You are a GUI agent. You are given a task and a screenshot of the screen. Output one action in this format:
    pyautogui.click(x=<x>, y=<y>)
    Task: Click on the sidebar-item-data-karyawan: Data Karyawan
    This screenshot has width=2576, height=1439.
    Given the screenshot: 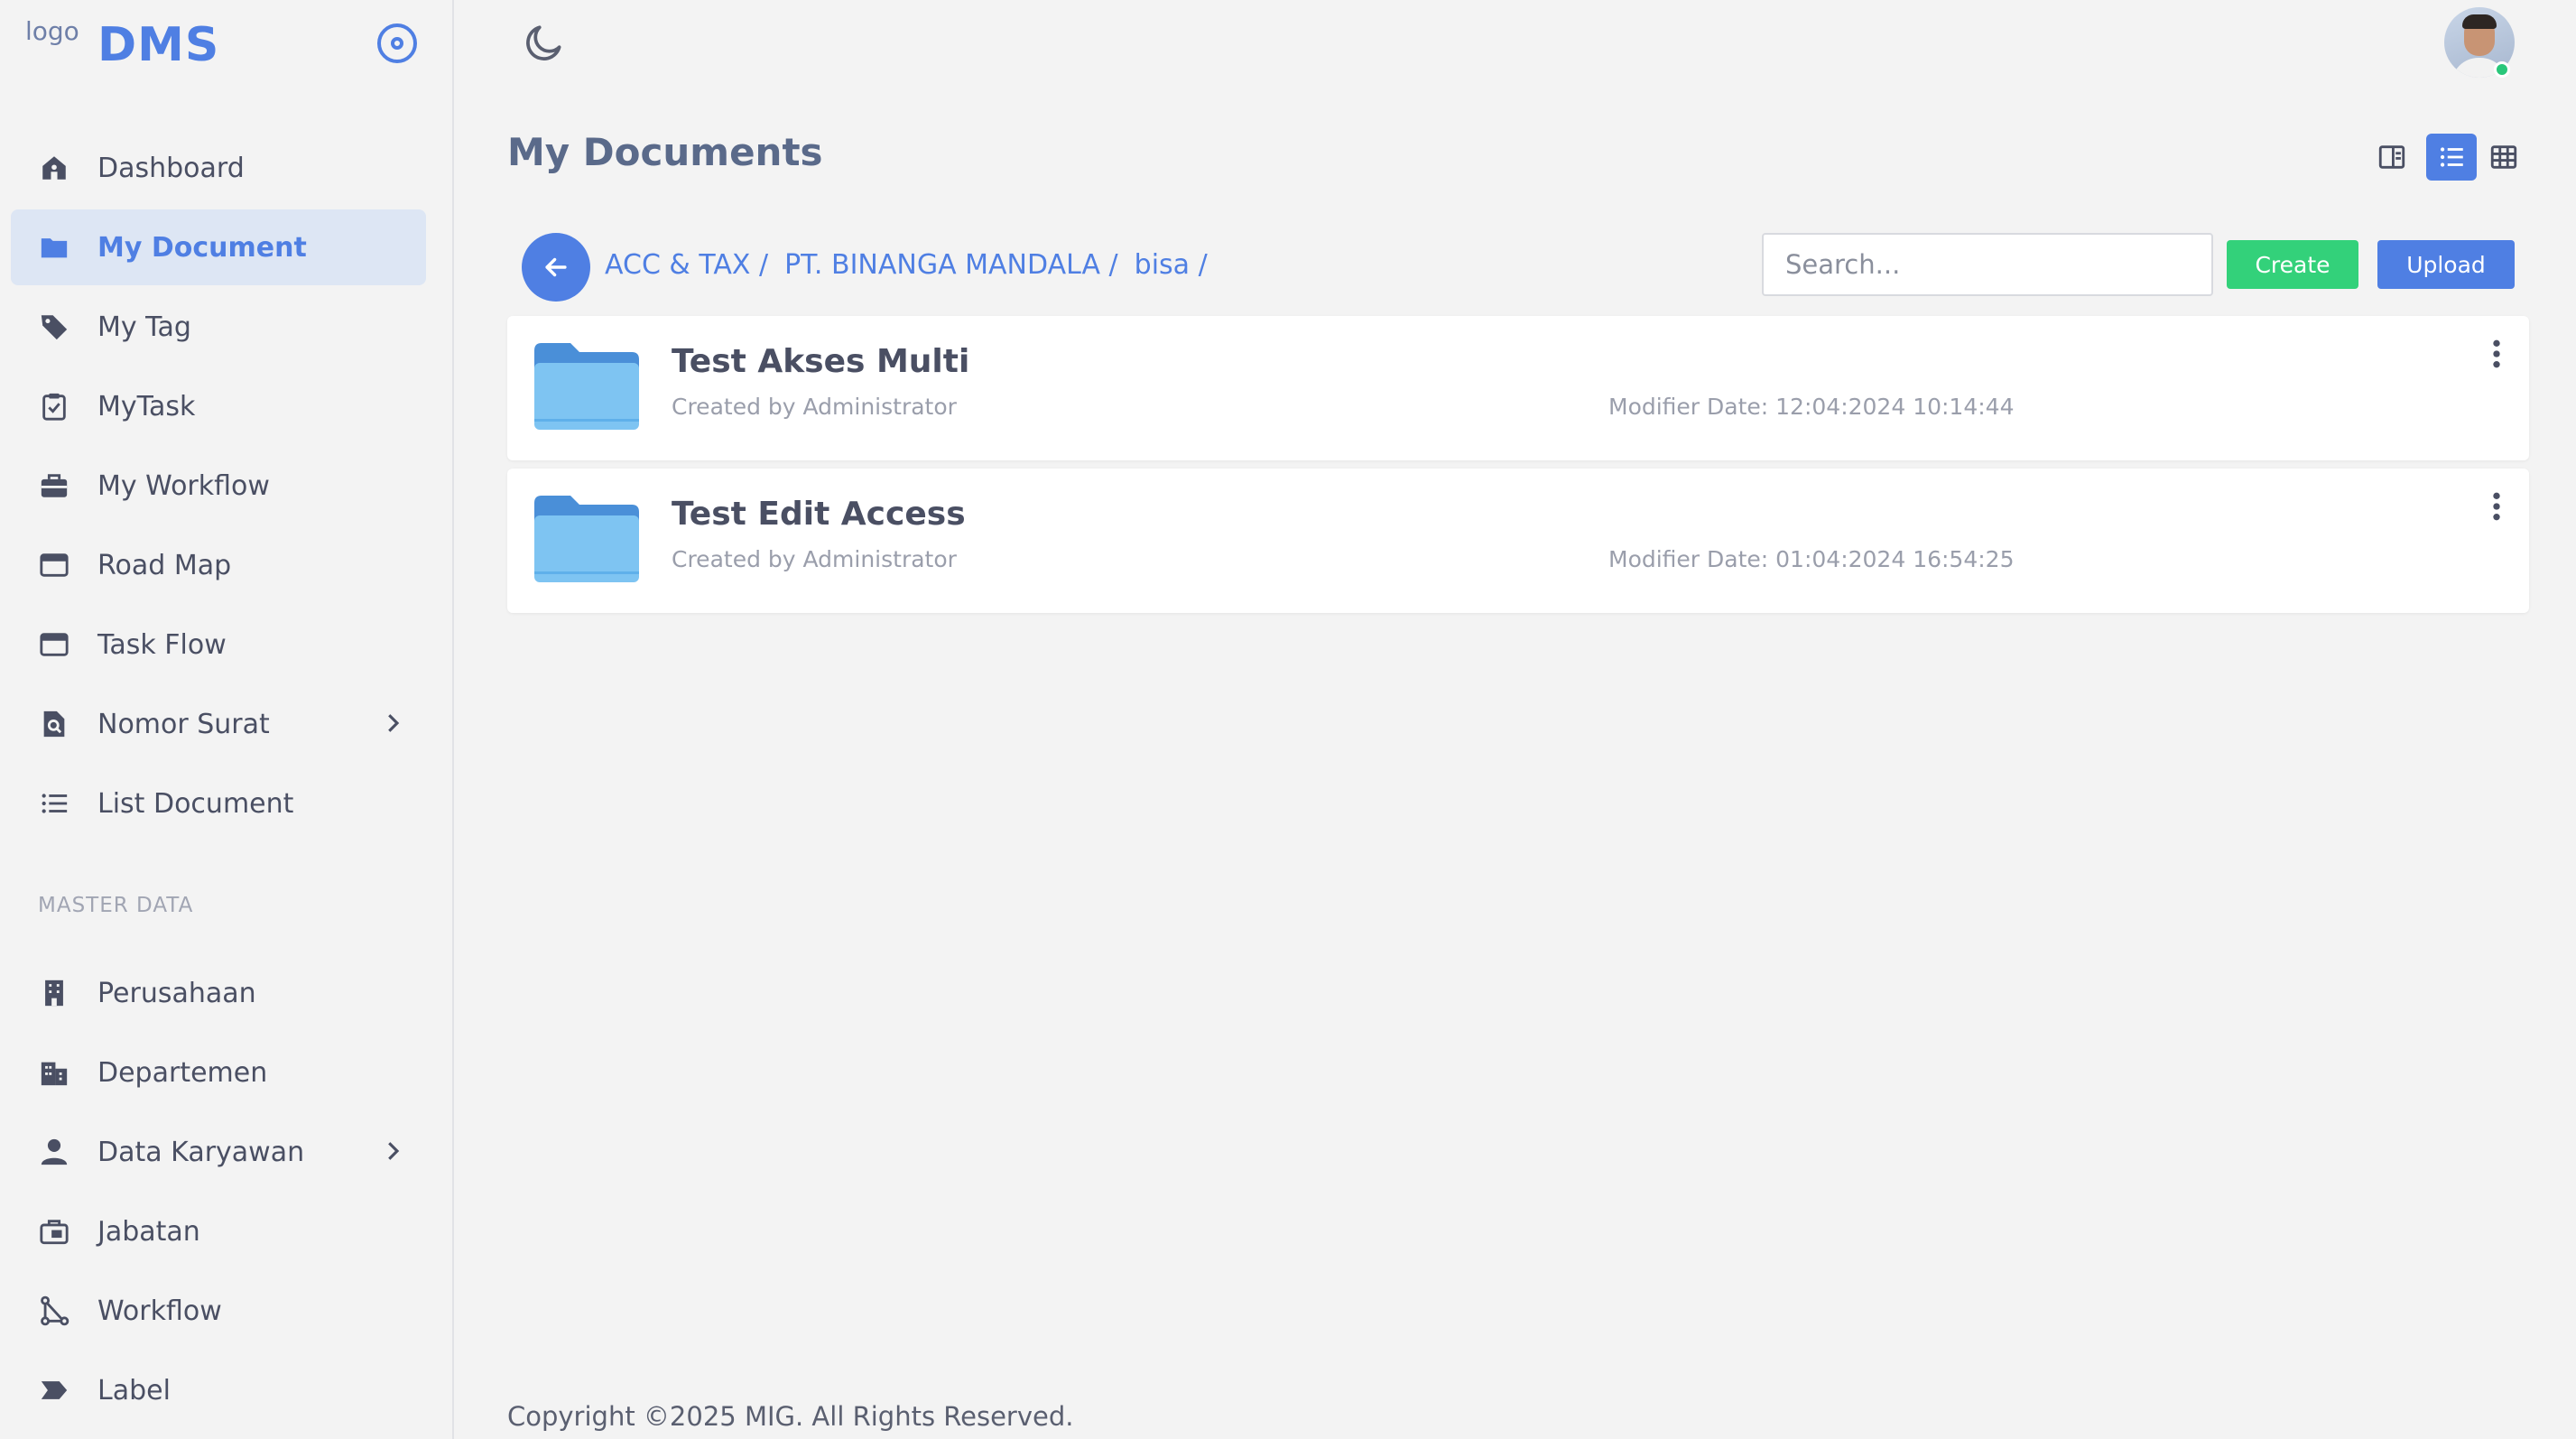 What is the action you would take?
    pyautogui.click(x=219, y=1152)
    